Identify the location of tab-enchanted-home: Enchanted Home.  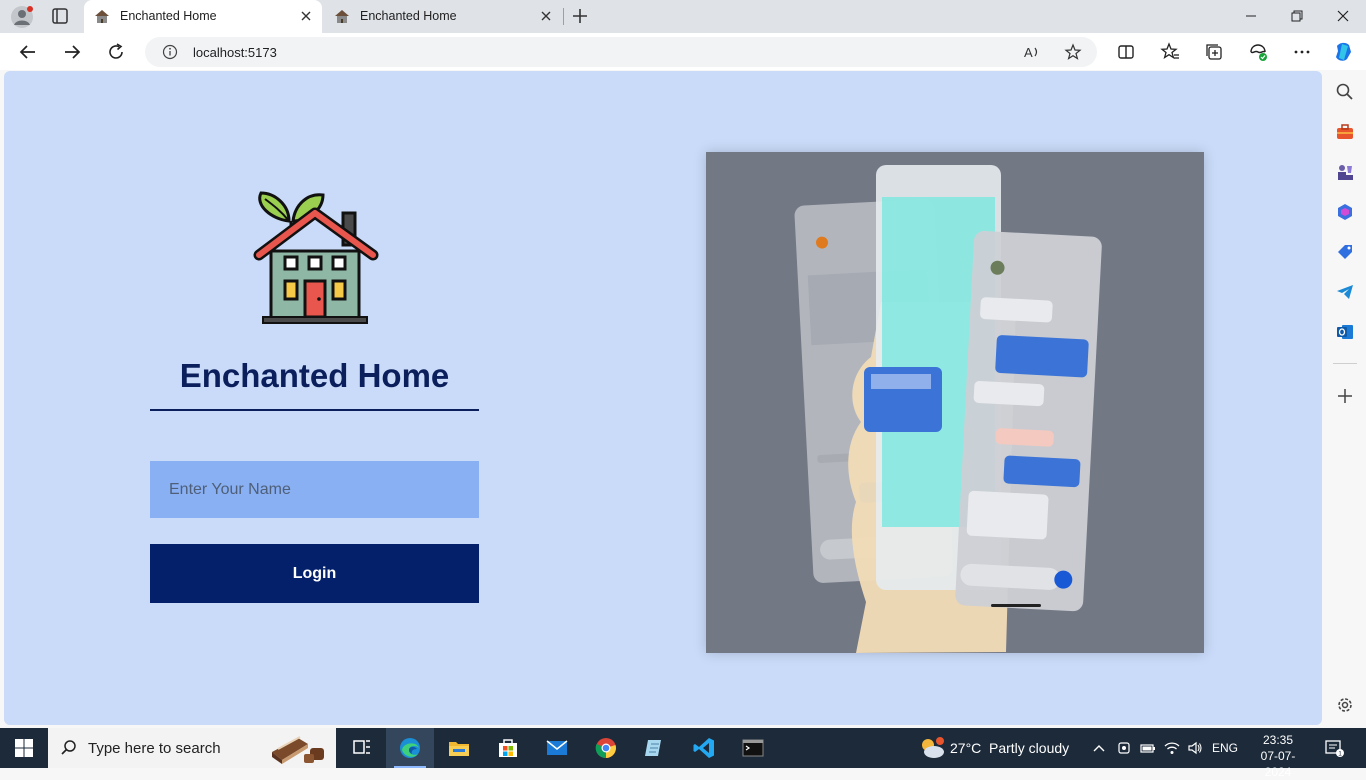
(443, 16).